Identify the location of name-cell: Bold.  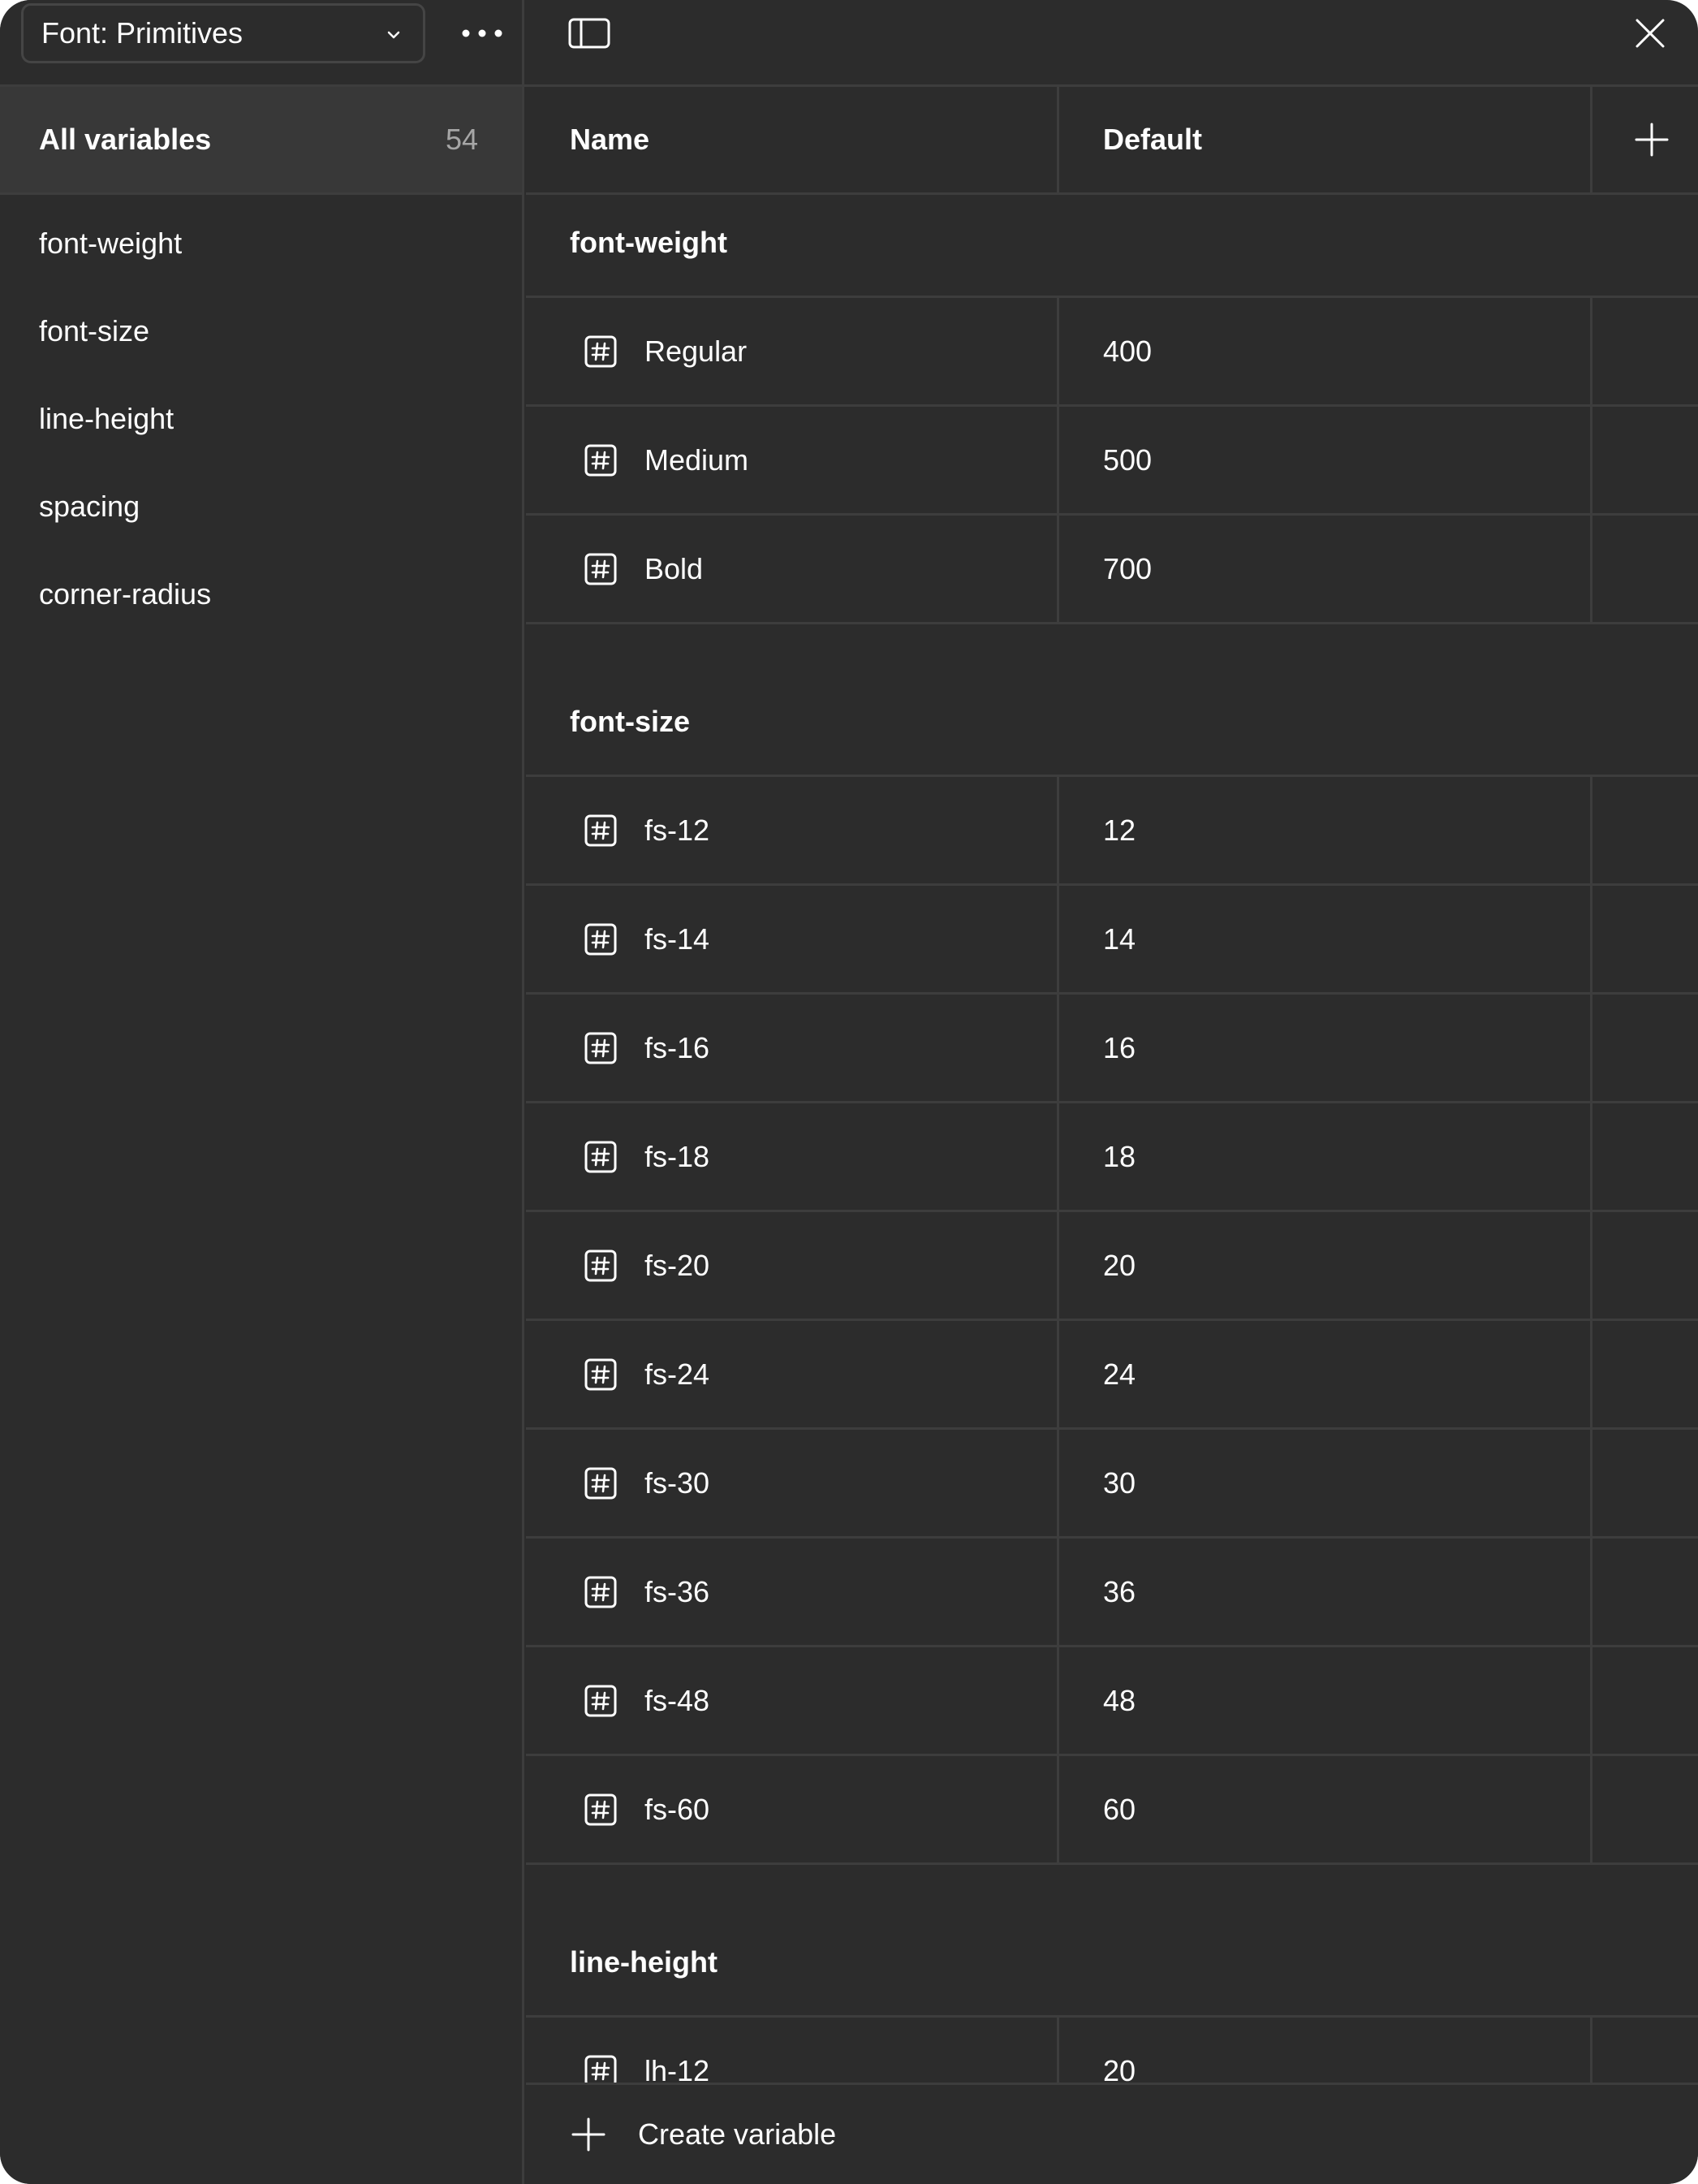
(792, 569).